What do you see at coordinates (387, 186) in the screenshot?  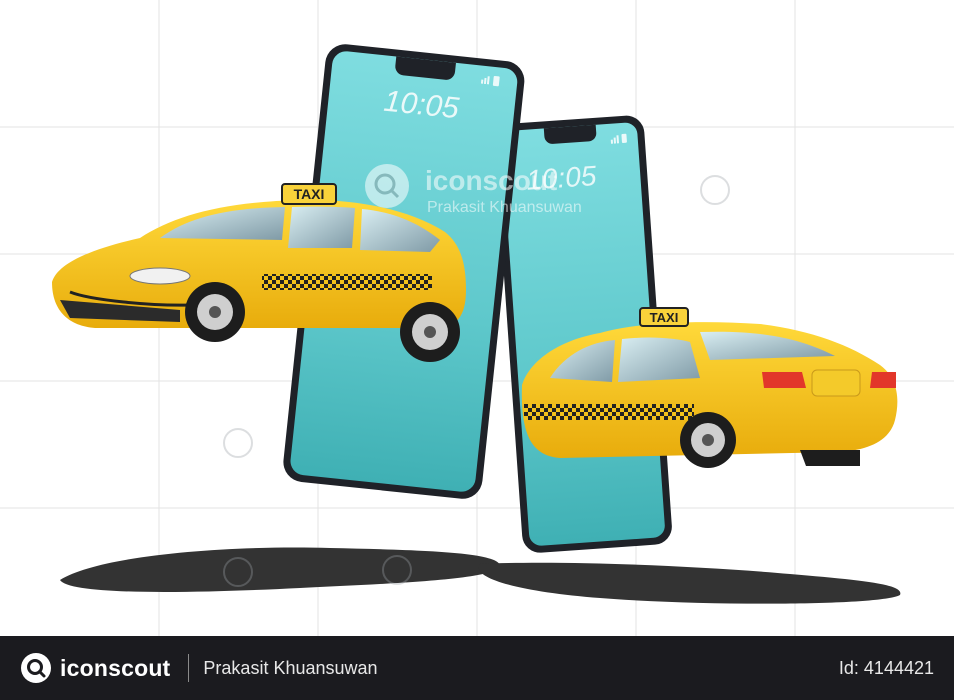 I see `search-icon` at bounding box center [387, 186].